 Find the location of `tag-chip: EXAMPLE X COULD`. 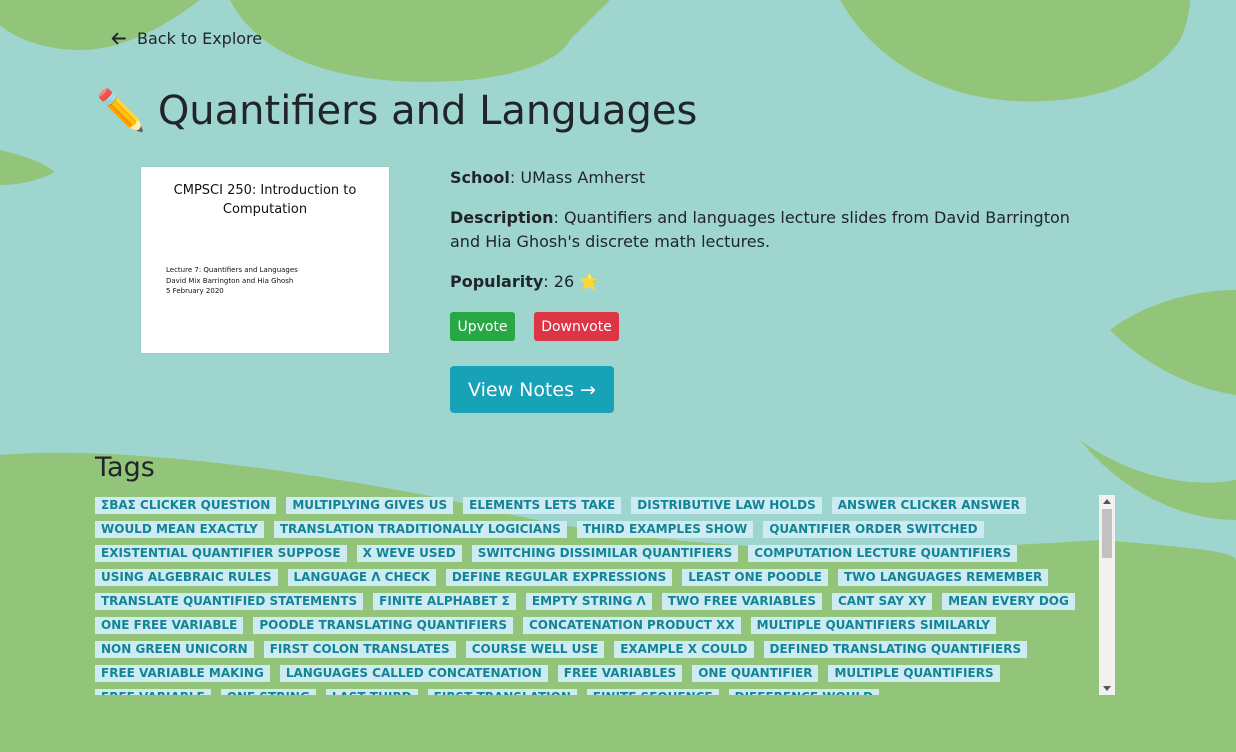

tag-chip: EXAMPLE X COULD is located at coordinates (684, 649).